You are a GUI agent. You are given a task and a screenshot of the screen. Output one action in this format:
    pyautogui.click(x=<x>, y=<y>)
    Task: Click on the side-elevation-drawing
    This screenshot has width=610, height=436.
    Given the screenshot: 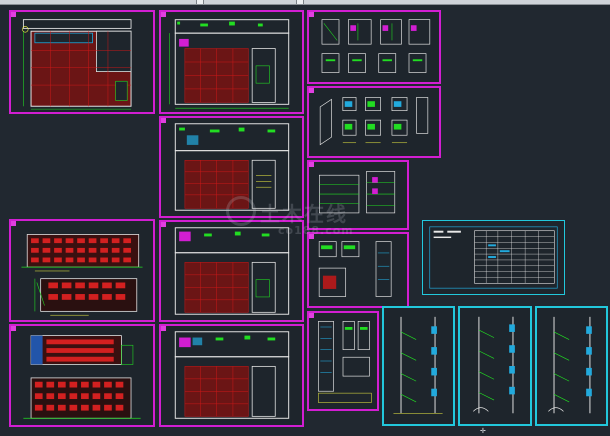 What is the action you would take?
    pyautogui.click(x=82, y=377)
    